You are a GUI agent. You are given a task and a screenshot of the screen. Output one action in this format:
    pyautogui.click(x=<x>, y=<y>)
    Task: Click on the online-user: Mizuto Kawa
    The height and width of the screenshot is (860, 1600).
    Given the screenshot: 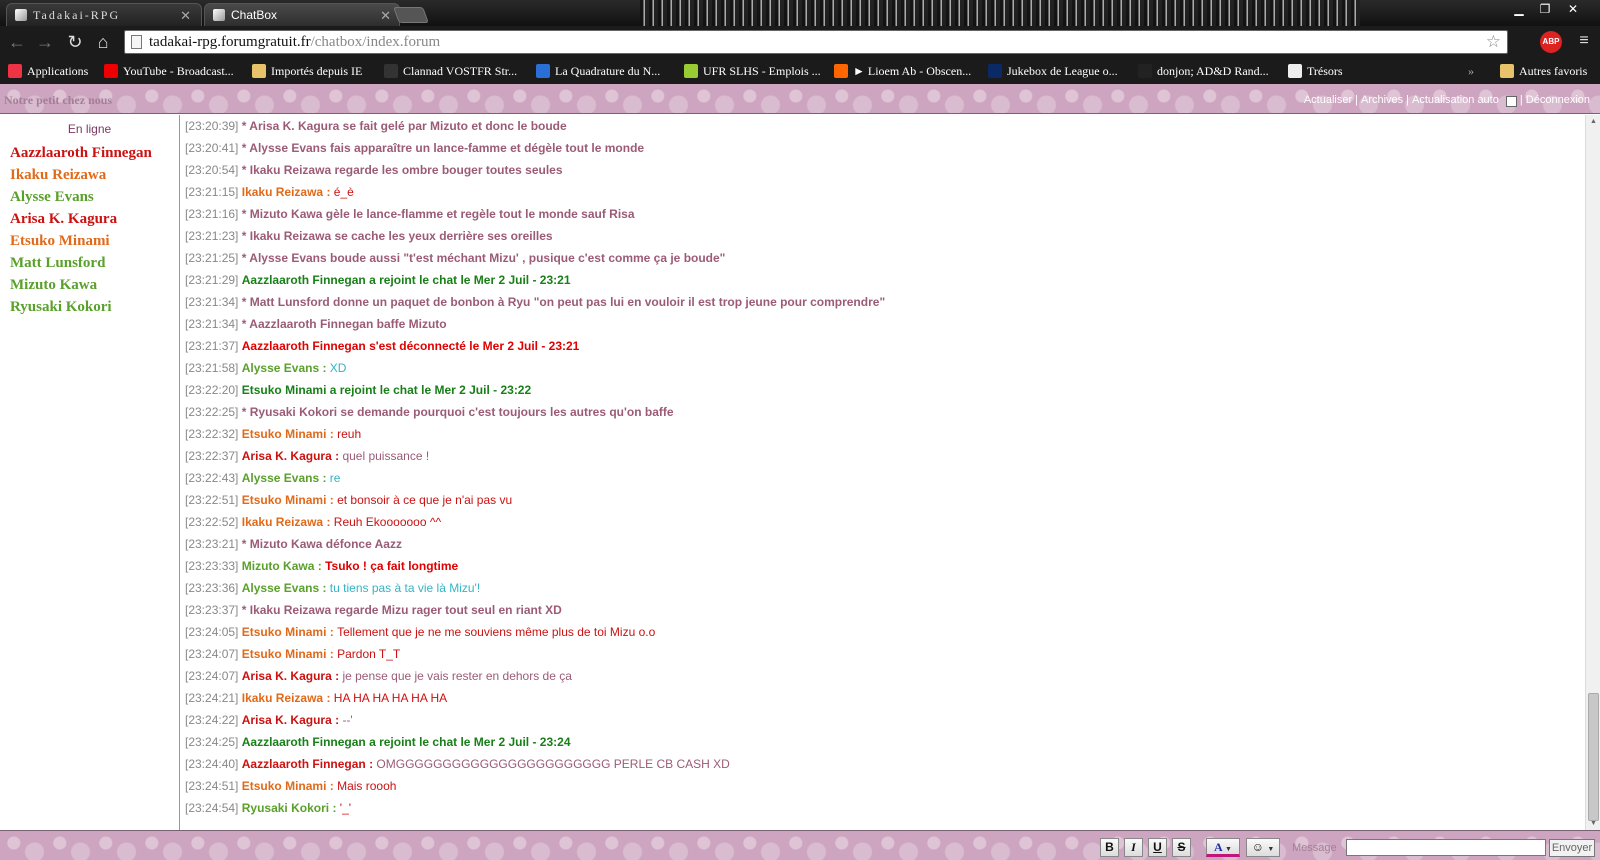 What is the action you would take?
    pyautogui.click(x=89, y=285)
    